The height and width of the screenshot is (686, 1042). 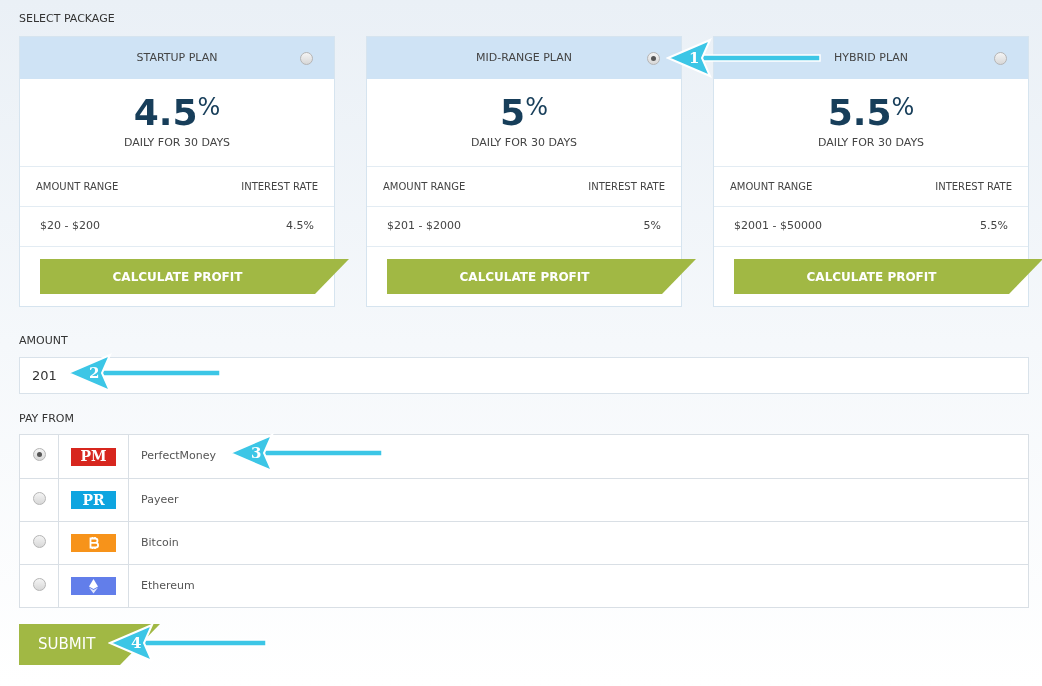 What do you see at coordinates (178, 456) in the screenshot?
I see `payment-method-name: PerfectMoney` at bounding box center [178, 456].